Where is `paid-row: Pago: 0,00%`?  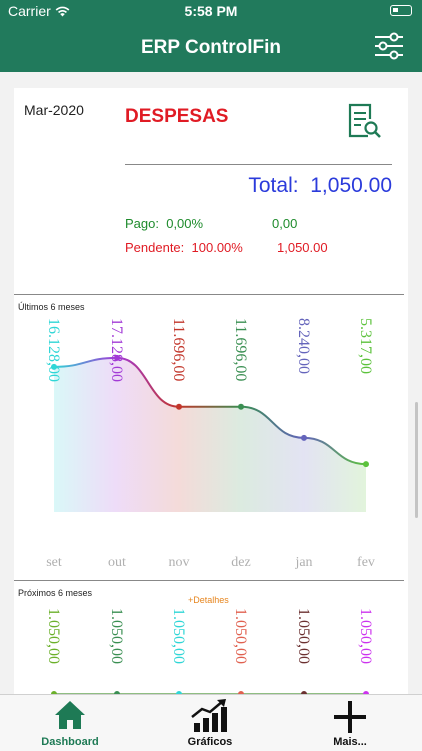
paid-row: Pago: 0,00% is located at coordinates (164, 223).